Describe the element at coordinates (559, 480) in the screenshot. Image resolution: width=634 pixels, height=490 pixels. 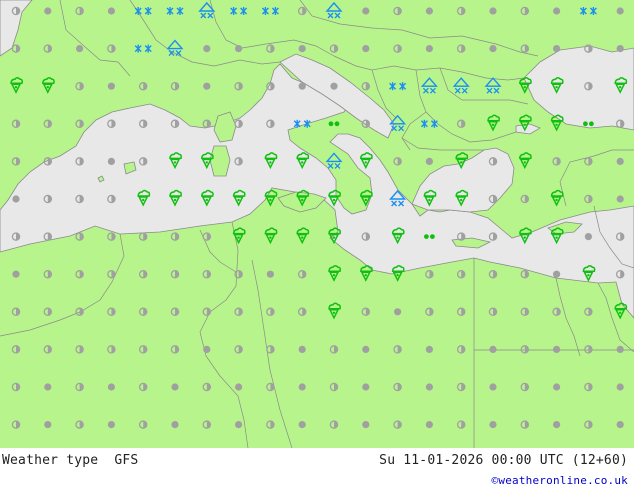
I see `credit-label: ©weatheronline.co.uk` at that location.